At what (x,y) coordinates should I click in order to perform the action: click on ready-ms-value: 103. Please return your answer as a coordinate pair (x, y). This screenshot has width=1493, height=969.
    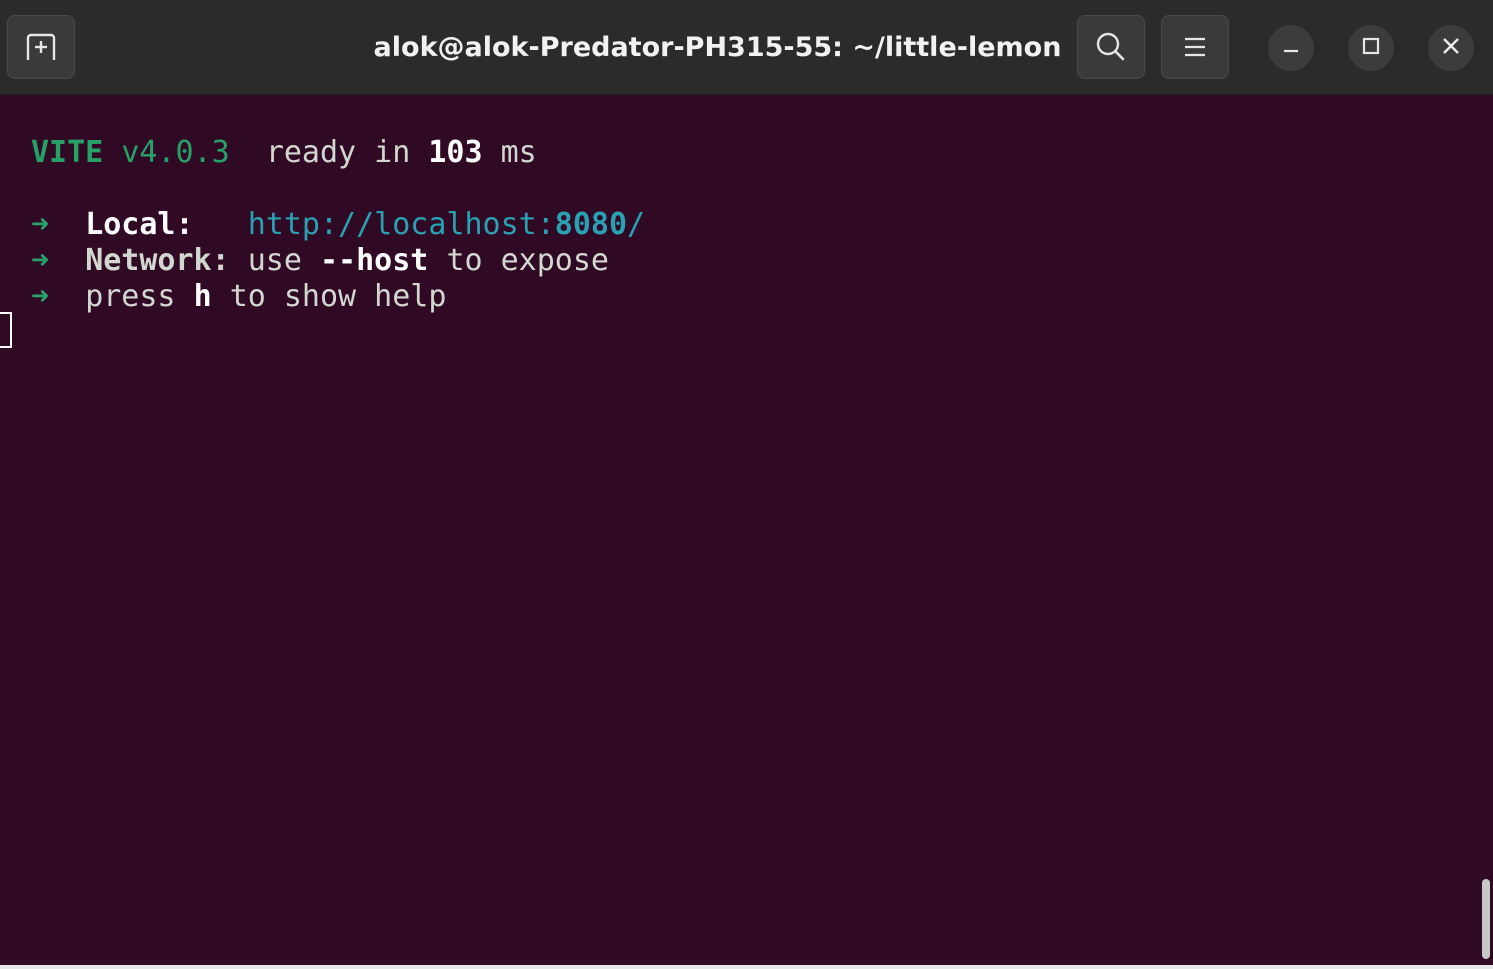
    Looking at the image, I should click on (455, 152).